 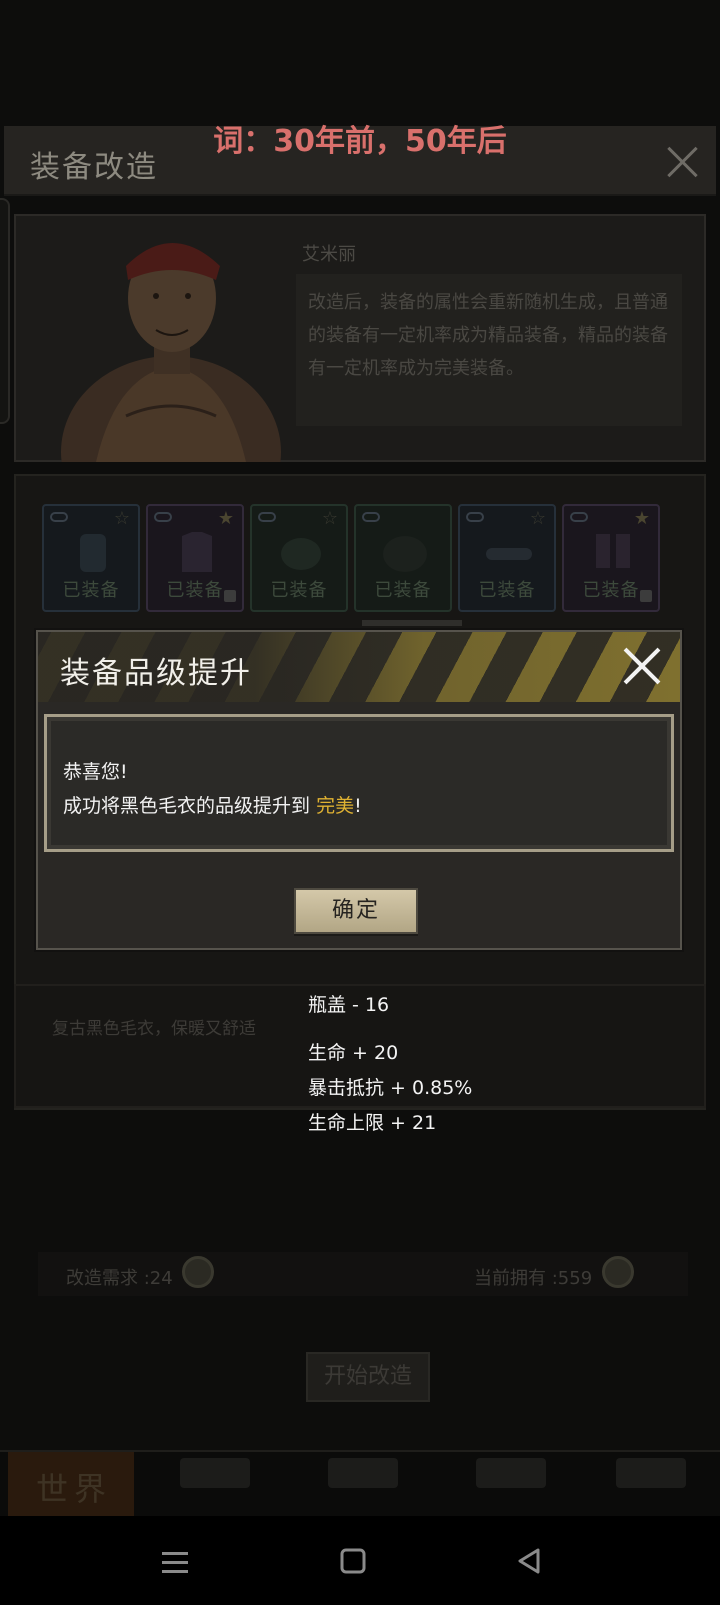 I want to click on npc-name: 艾米丽, so click(x=329, y=254).